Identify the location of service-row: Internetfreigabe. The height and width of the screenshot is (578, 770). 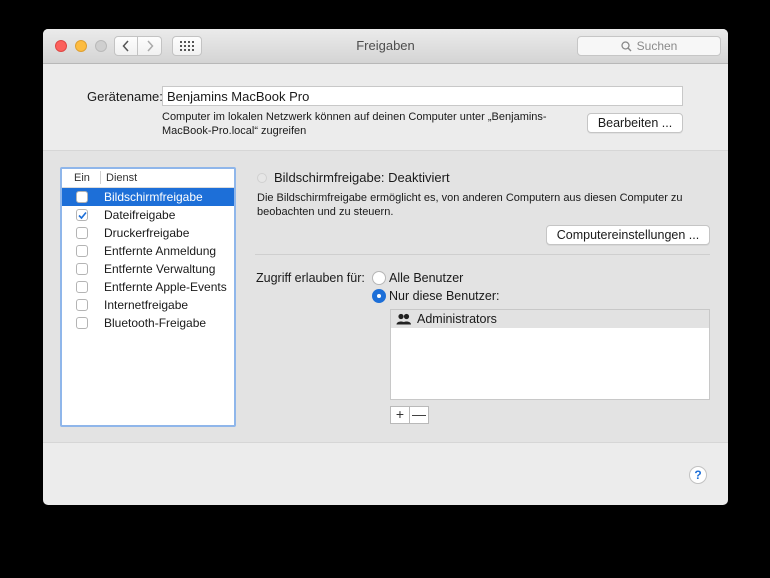
(148, 305).